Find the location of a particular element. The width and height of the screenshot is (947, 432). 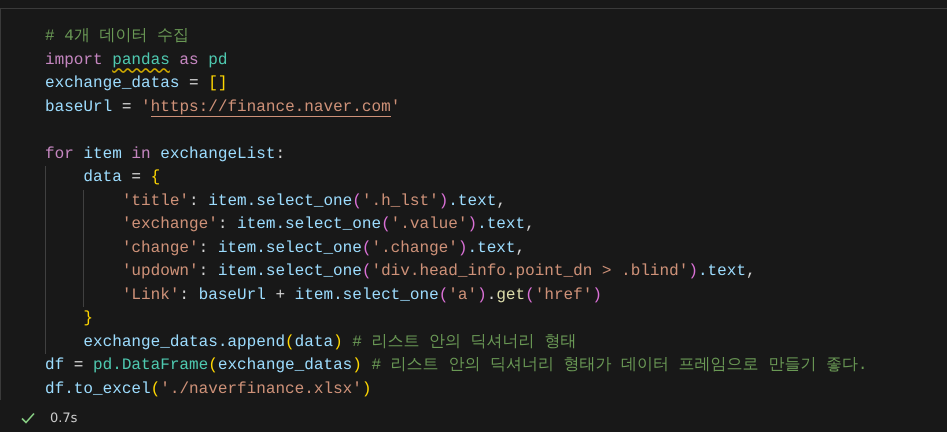

code-line: import pandas as pd is located at coordinates (136, 60).